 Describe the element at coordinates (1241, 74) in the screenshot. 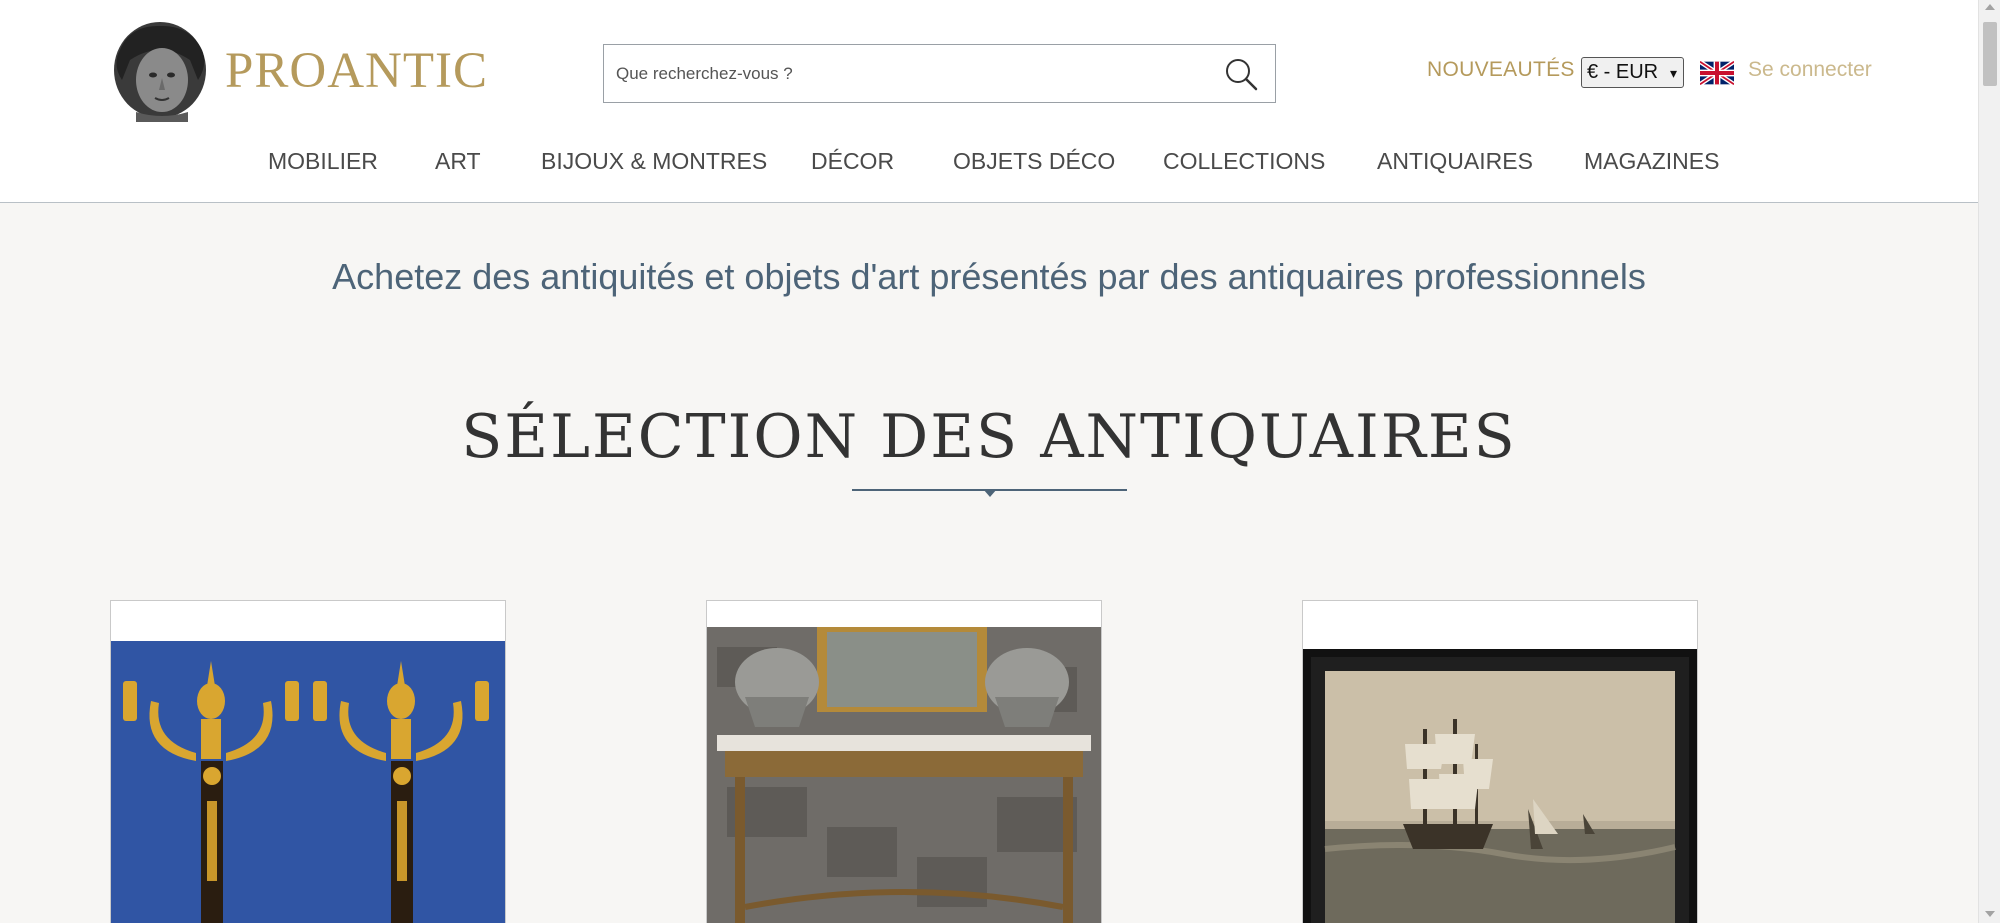

I see `search-icon` at that location.